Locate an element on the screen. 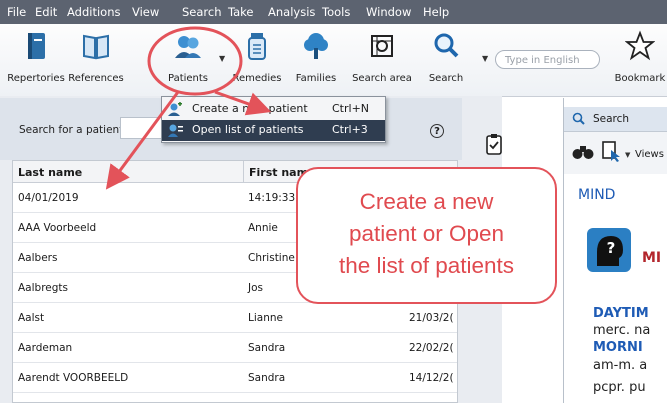 Image resolution: width=667 pixels, height=403 pixels. callout-line: Create a new is located at coordinates (426, 201).